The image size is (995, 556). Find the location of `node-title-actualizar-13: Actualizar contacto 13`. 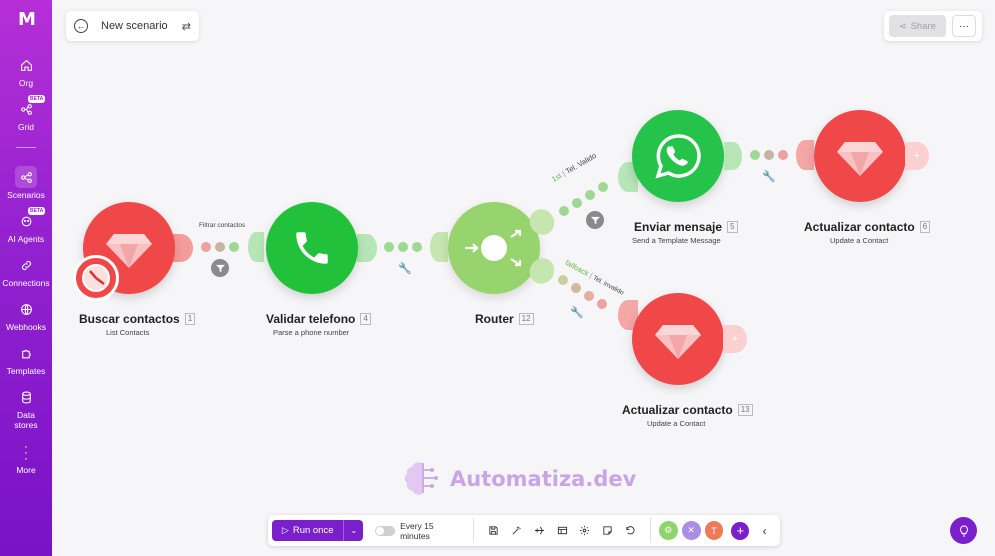

node-title-actualizar-13: Actualizar contacto 13 is located at coordinates (687, 410).